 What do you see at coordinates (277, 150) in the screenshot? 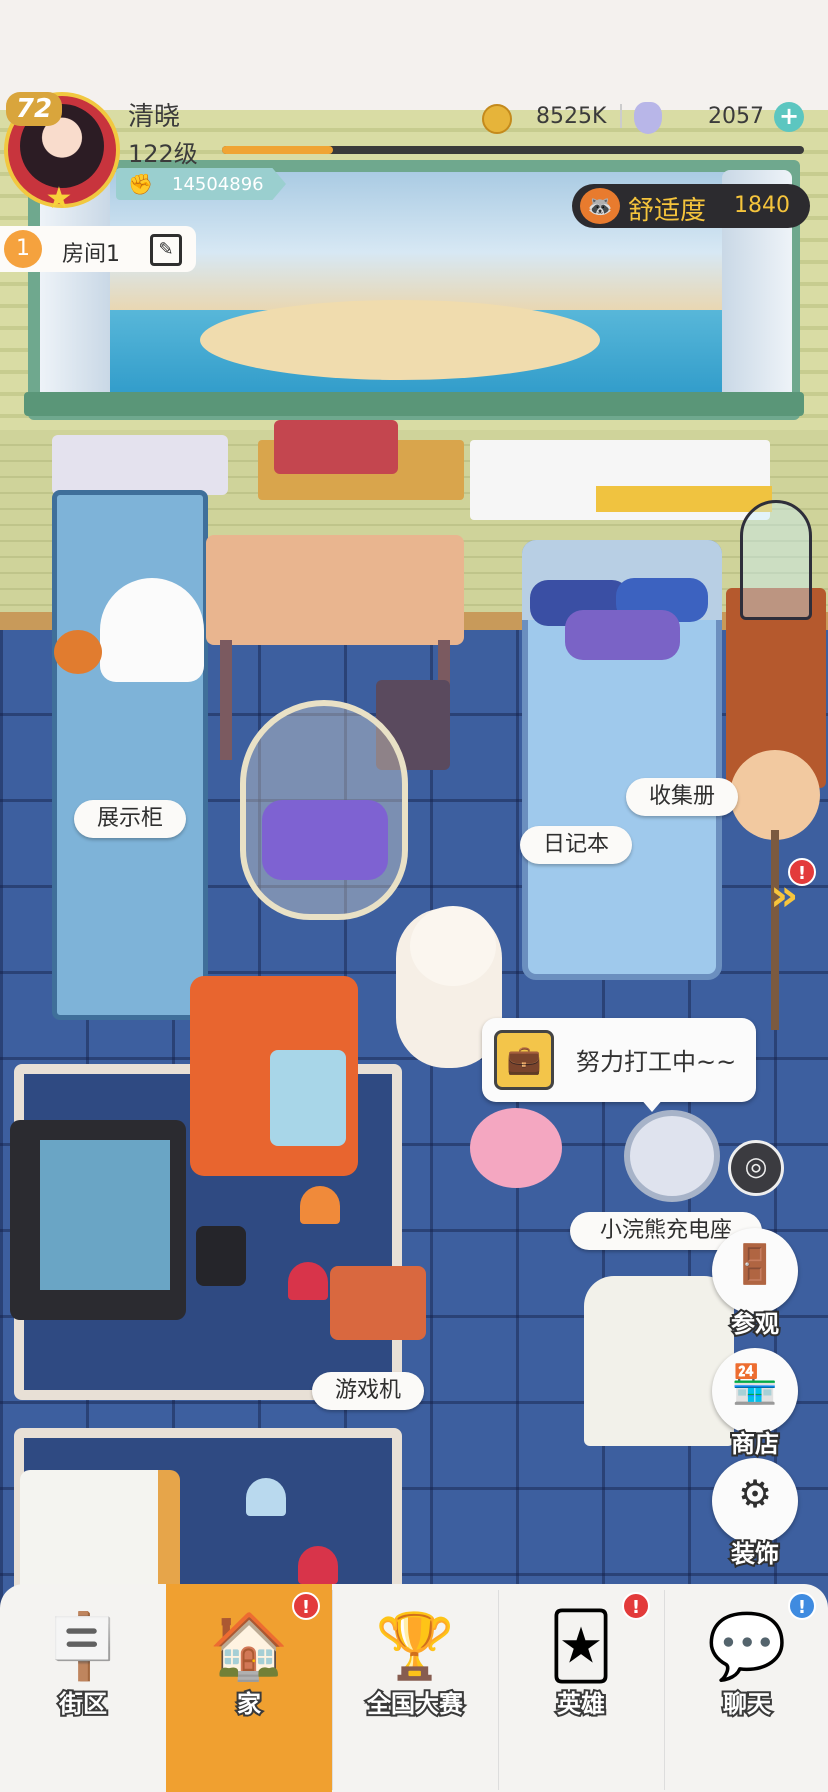
I see `exp-progress-fill` at bounding box center [277, 150].